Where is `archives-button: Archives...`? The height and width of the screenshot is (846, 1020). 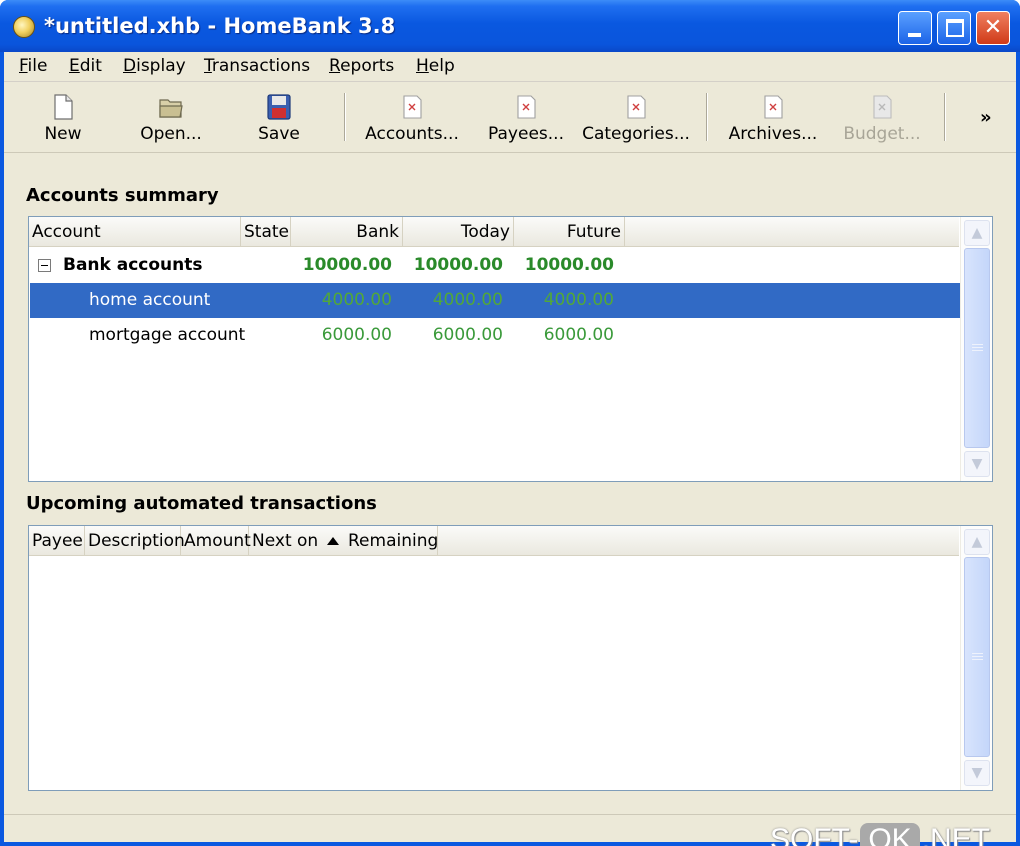
archives-button: Archives... is located at coordinates (773, 118).